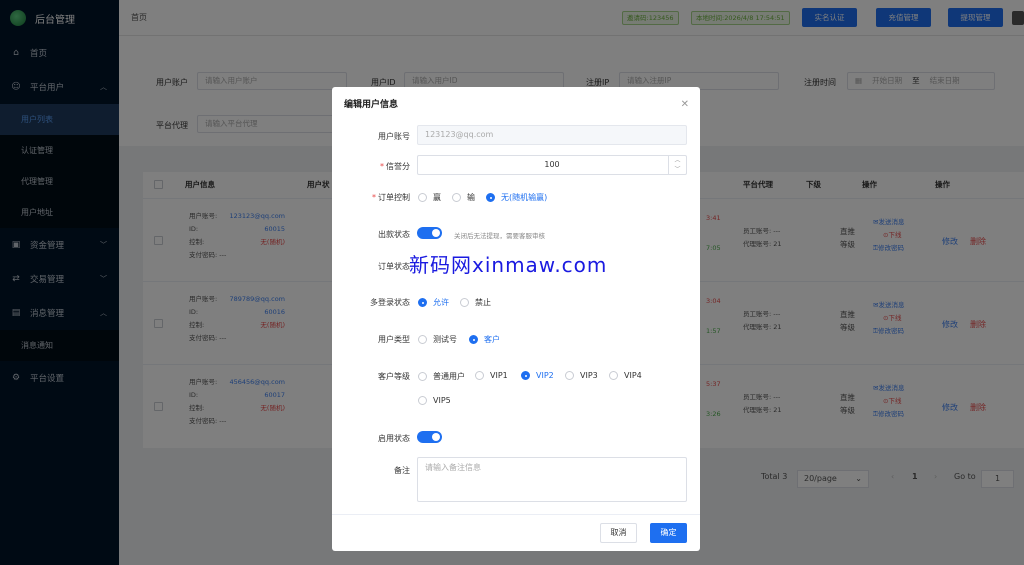 This screenshot has width=1024, height=565. What do you see at coordinates (492, 339) in the screenshot?
I see `radio-label: 客户` at bounding box center [492, 339].